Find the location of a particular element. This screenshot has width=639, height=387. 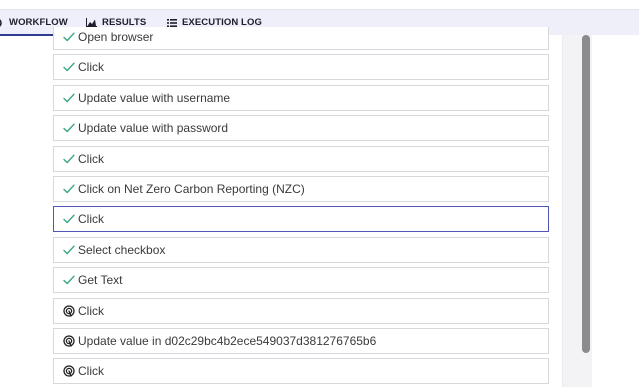

scrollbar-thumb is located at coordinates (586, 194).